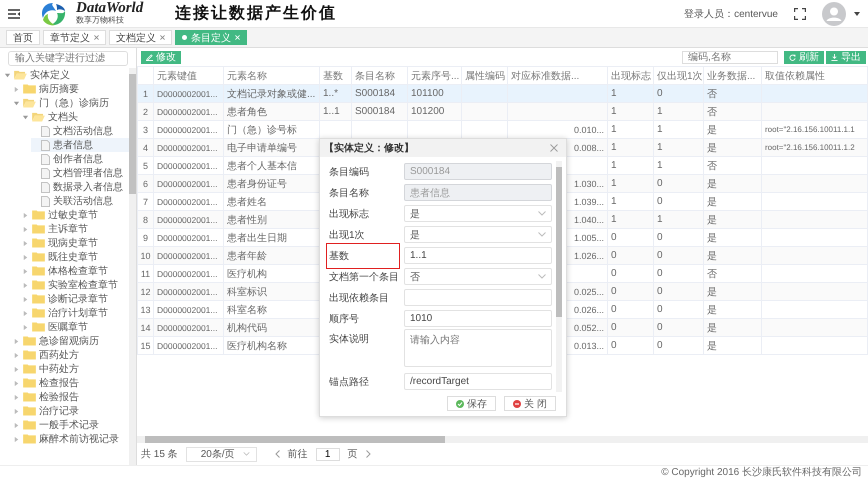 The image size is (868, 478). I want to click on table-cell: 101100, so click(435, 93).